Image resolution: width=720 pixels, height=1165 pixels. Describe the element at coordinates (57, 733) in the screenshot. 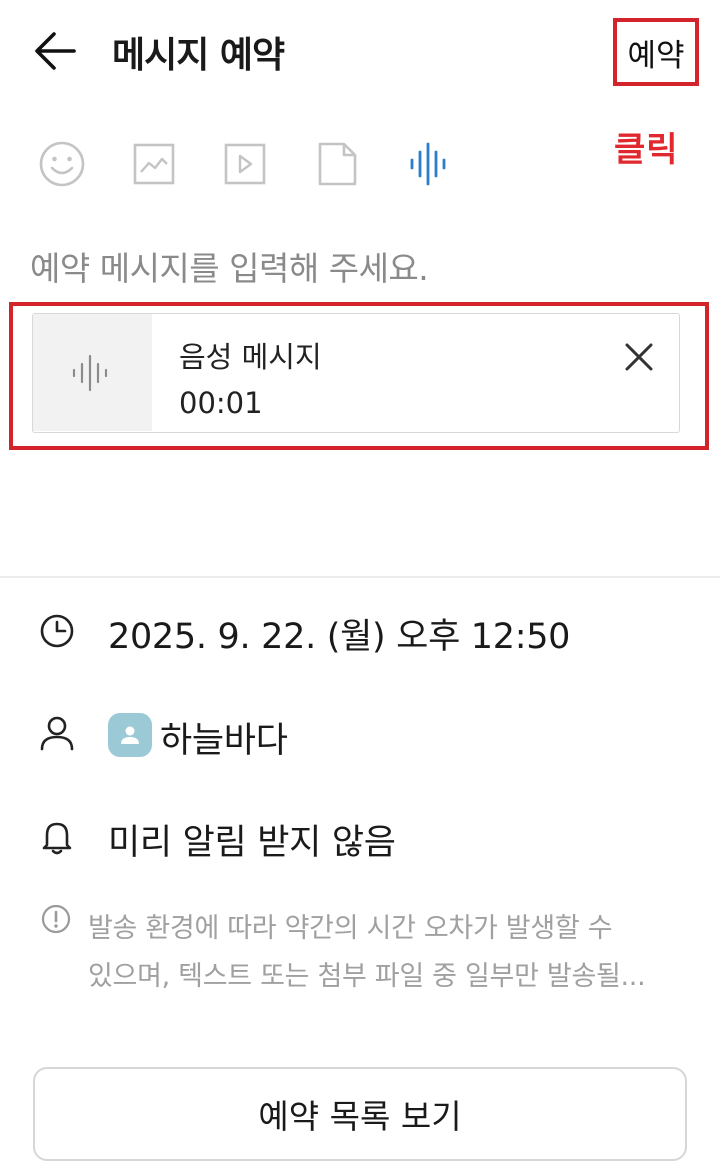

I see `person-icon` at that location.